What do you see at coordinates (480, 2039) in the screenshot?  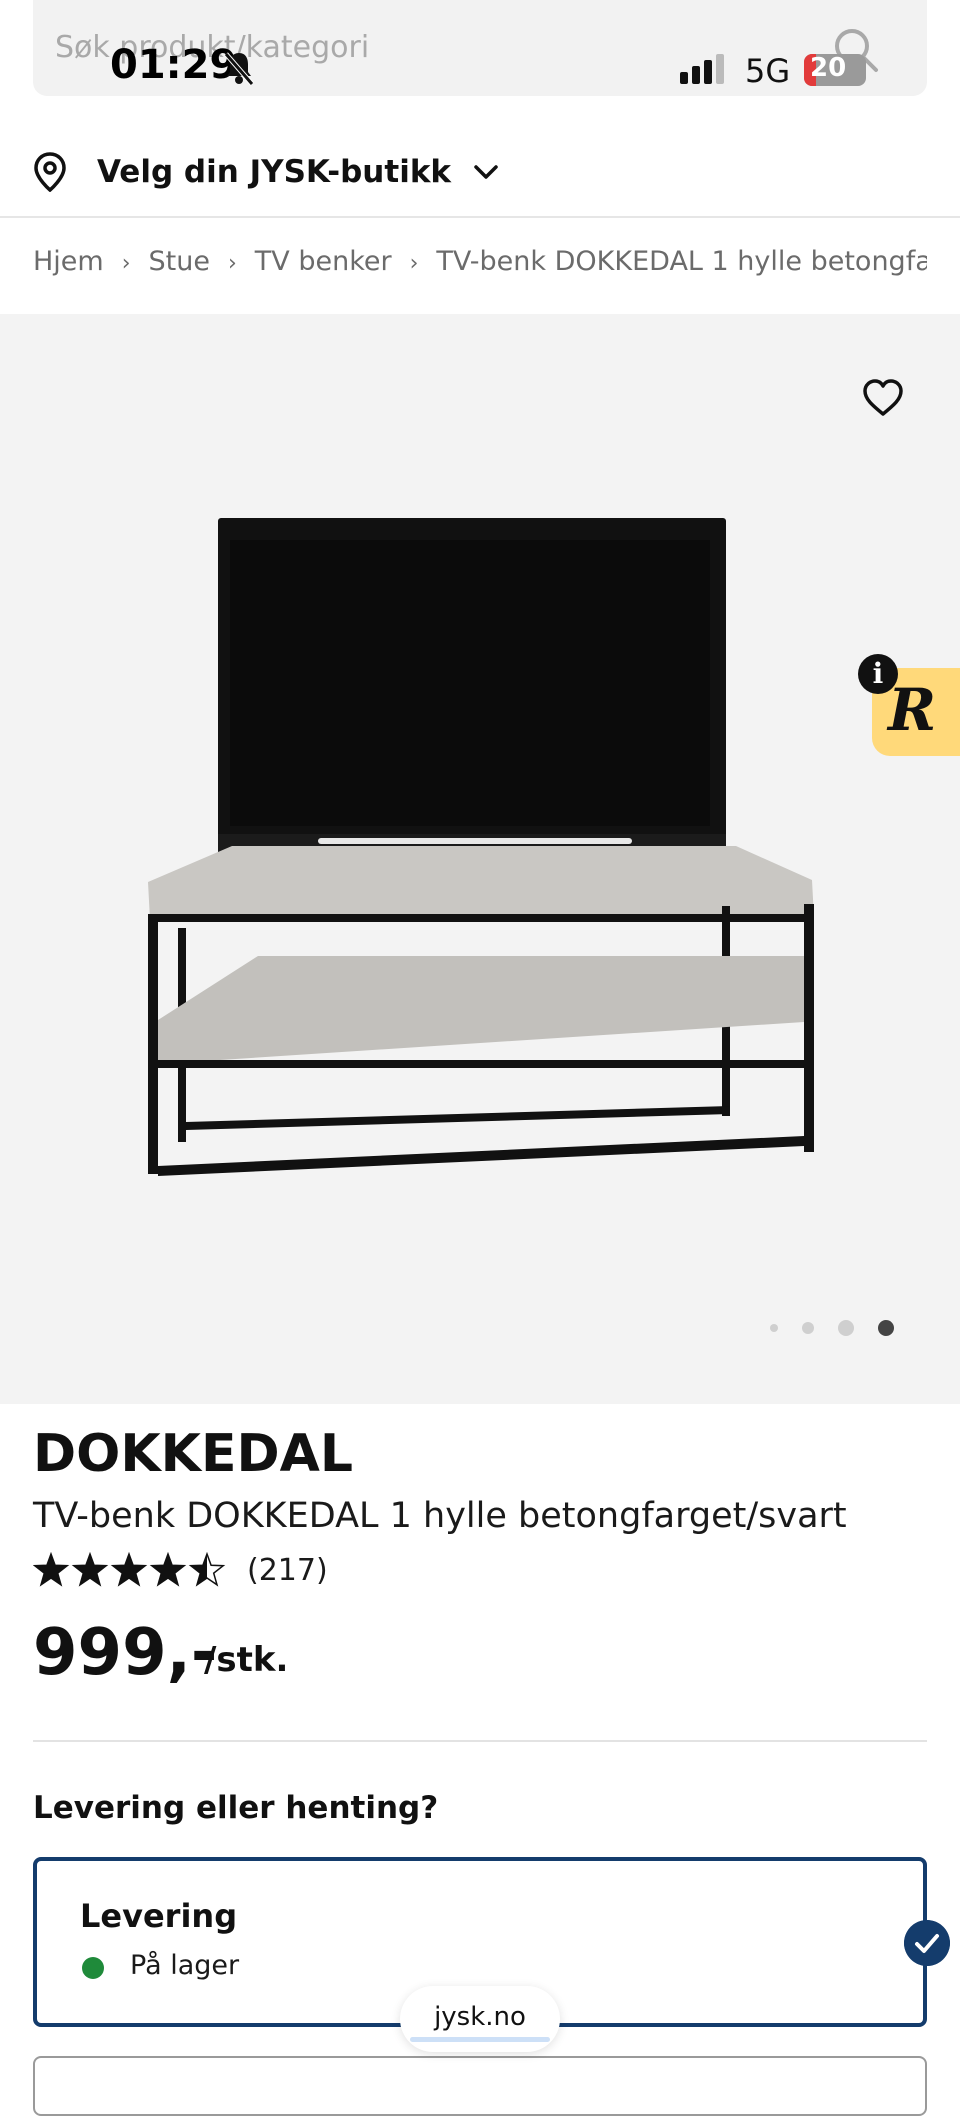 I see `page-load-progress` at bounding box center [480, 2039].